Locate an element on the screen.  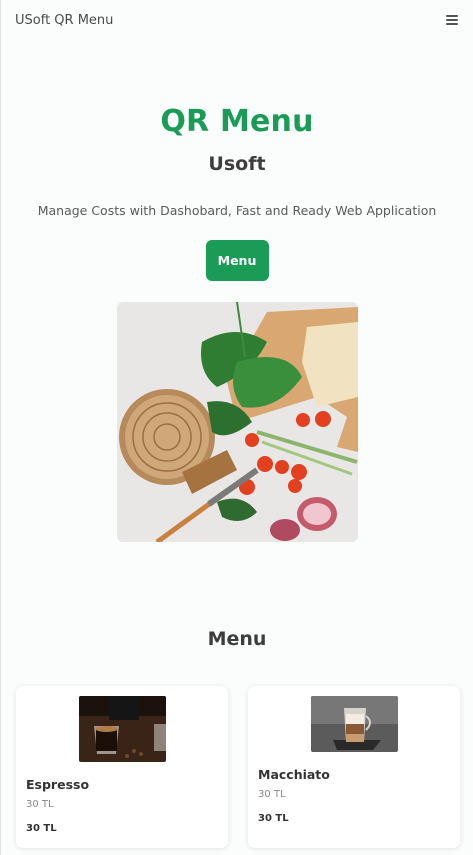
hero-food-image is located at coordinates (237, 422).